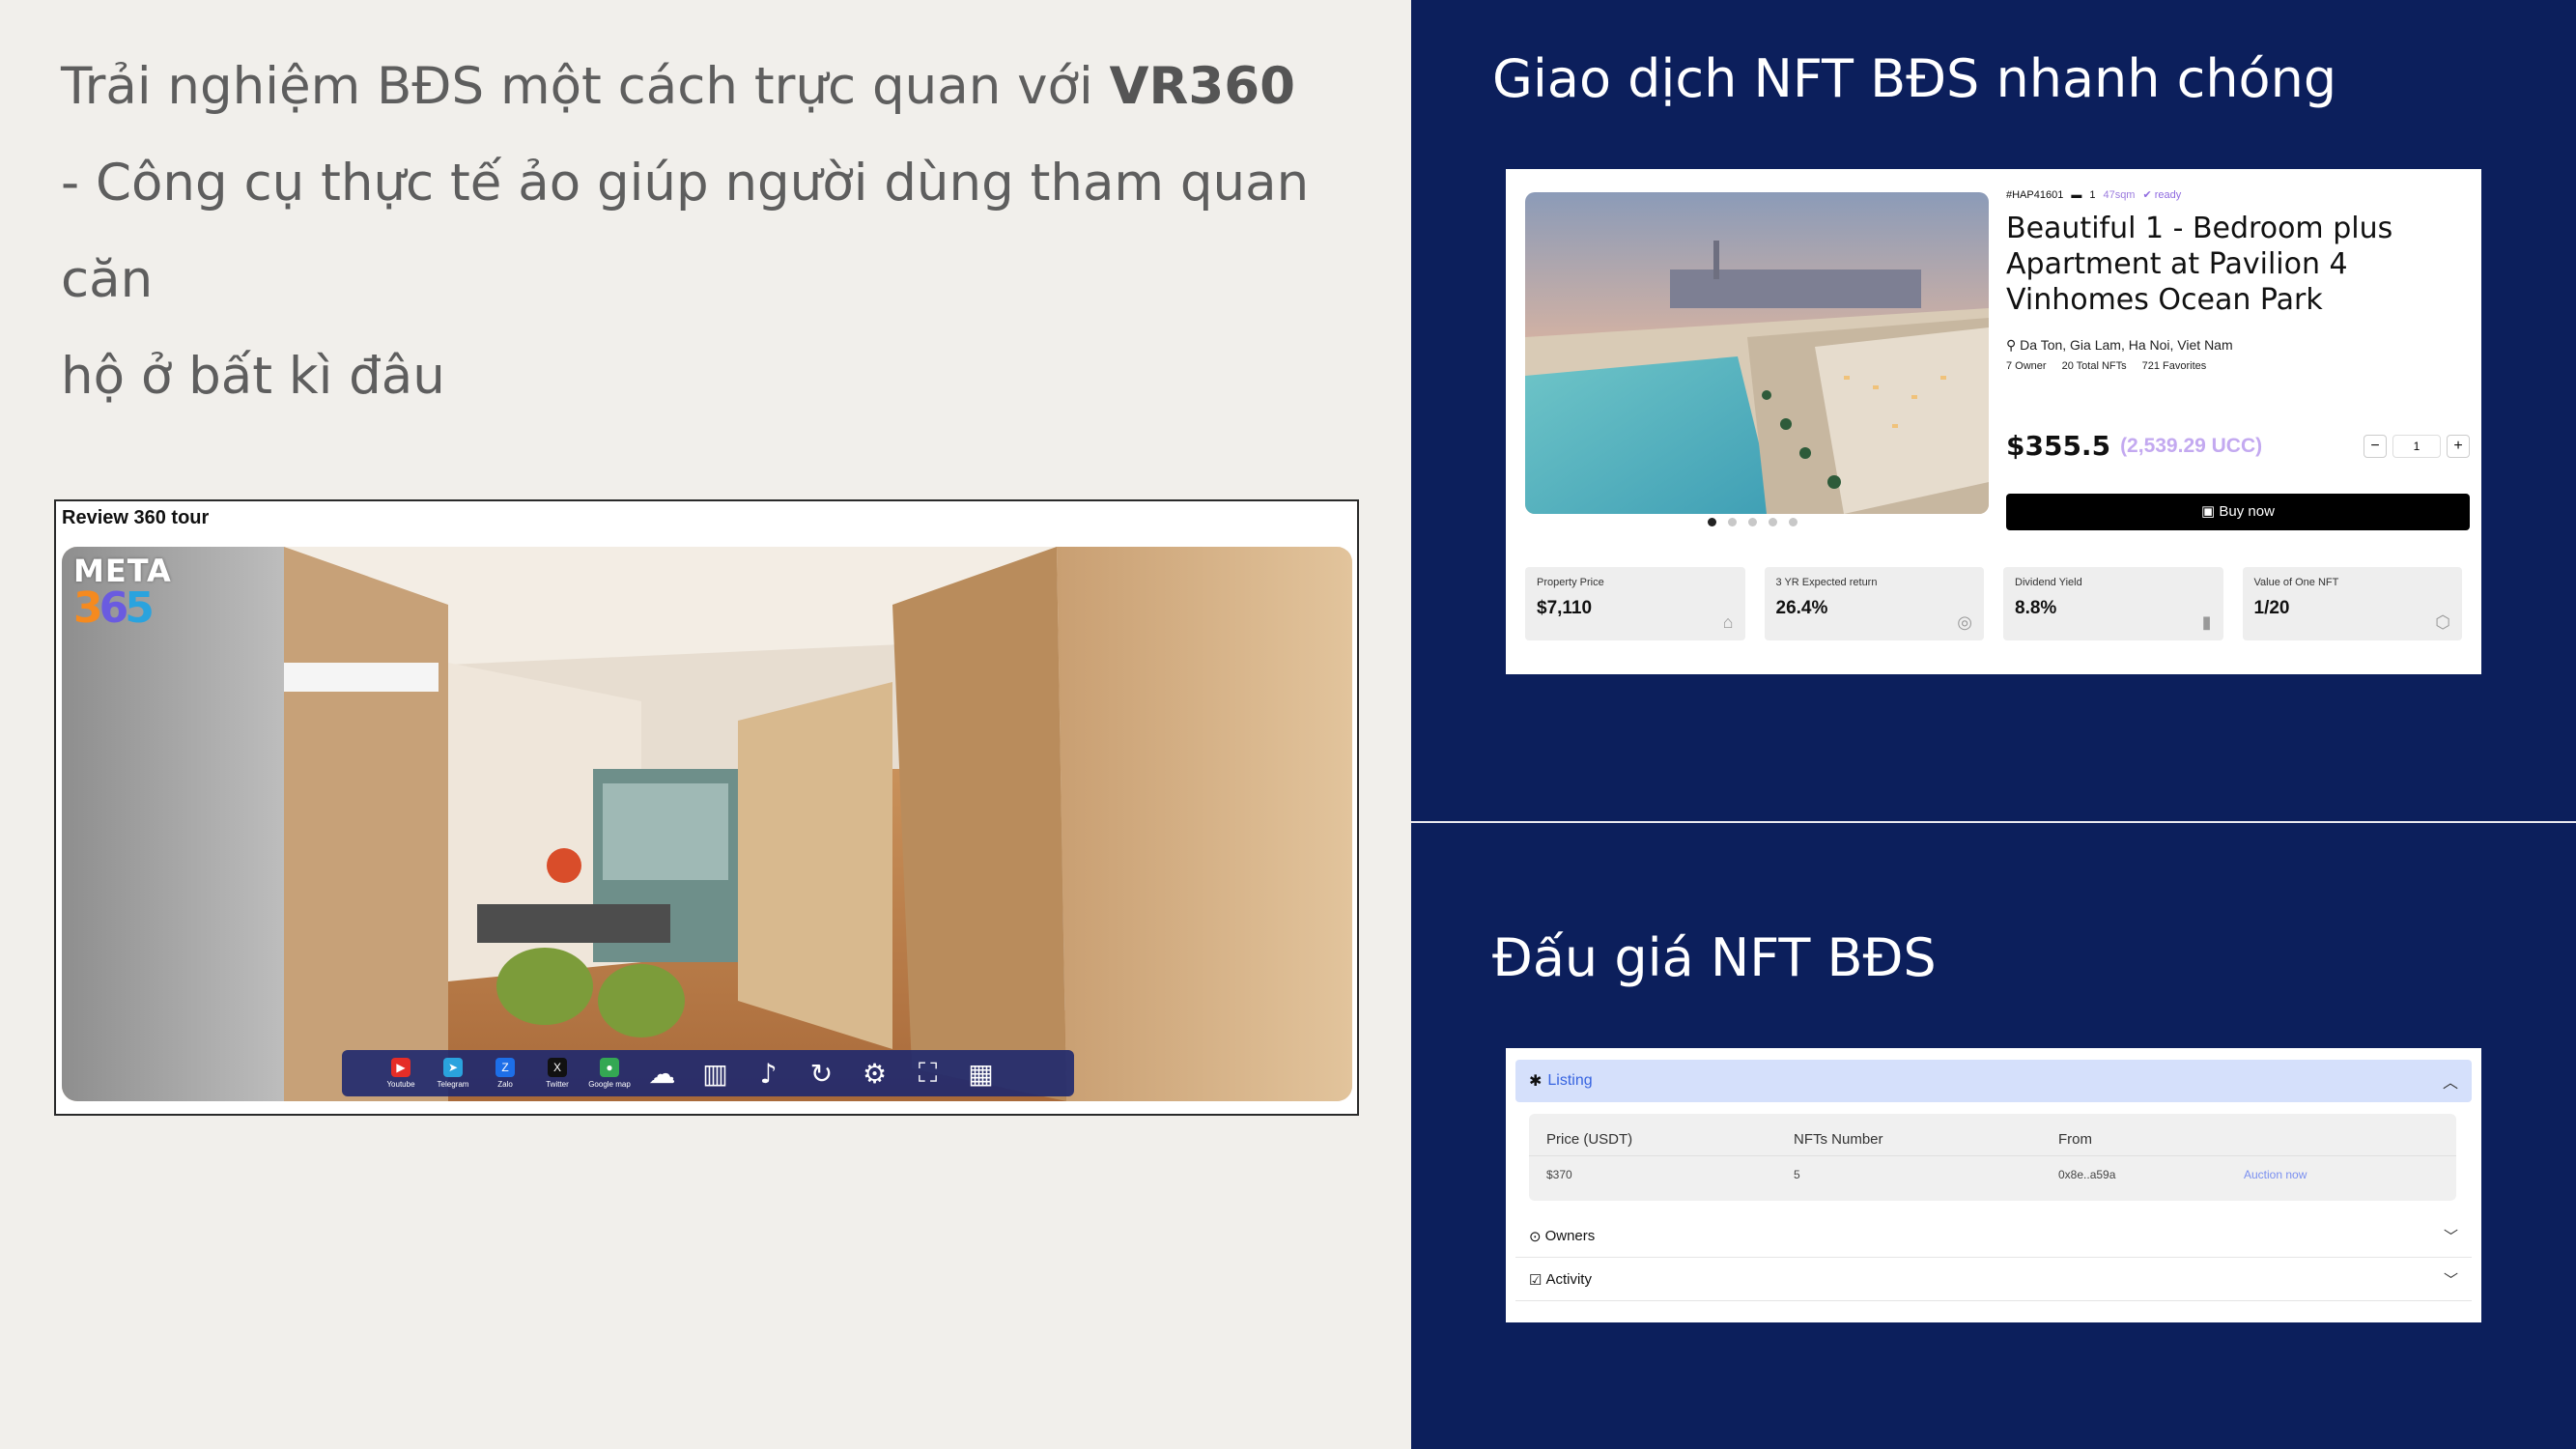 The height and width of the screenshot is (1449, 2576). Describe the element at coordinates (2174, 366) in the screenshot. I see `favorites-count: 721 Favorites` at that location.